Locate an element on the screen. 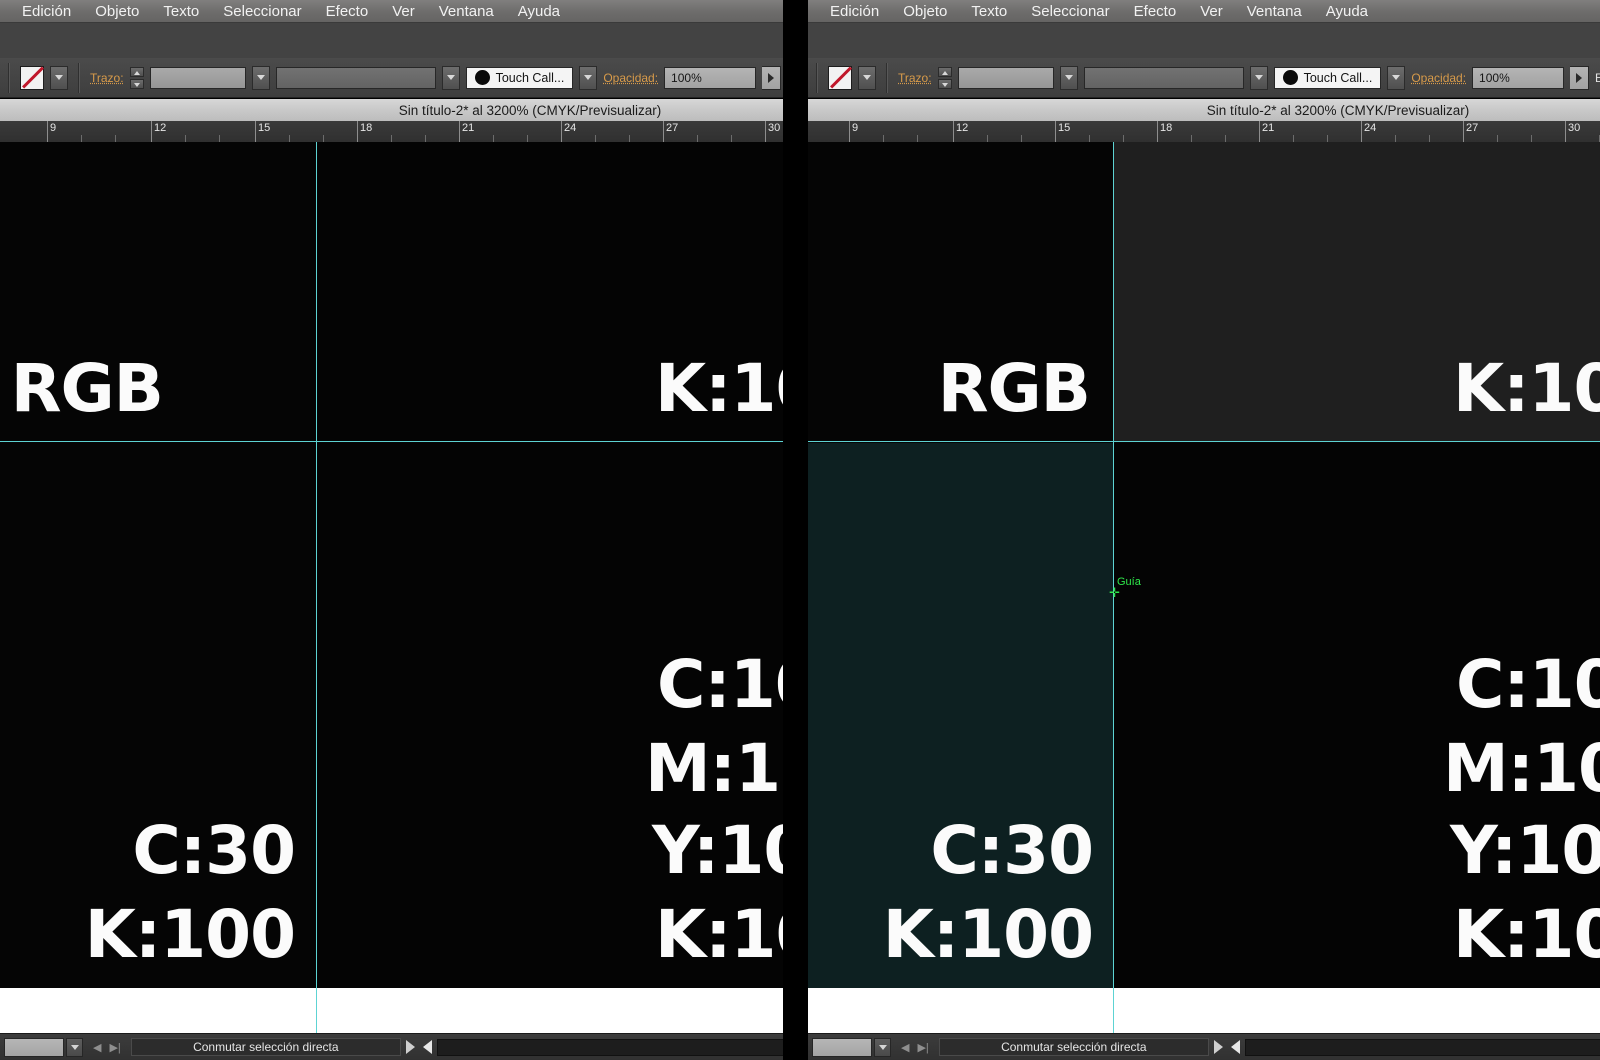  status-bar: ◀ ▶| Conmutar selección directa is located at coordinates (1204, 1046).